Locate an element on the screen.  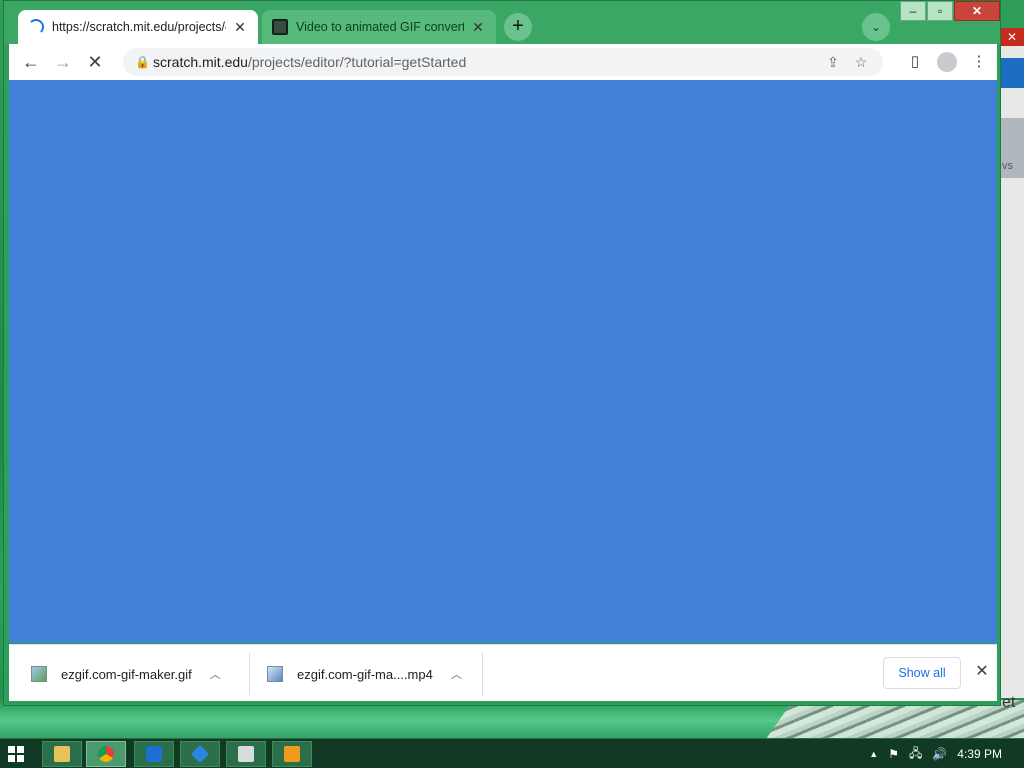
media-player-icon is located at coordinates (292, 754).